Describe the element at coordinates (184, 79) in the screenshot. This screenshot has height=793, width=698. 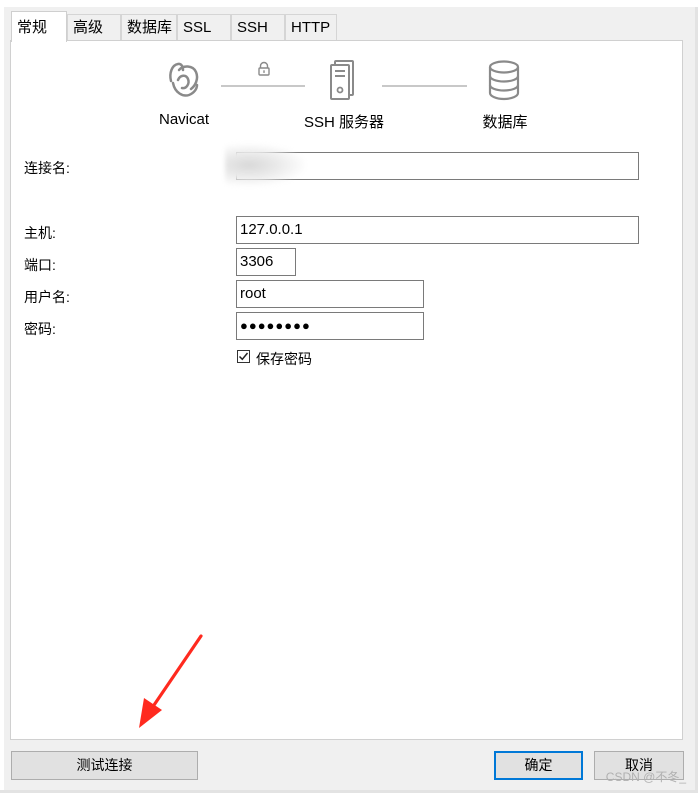
I see `navicat-logo-icon` at that location.